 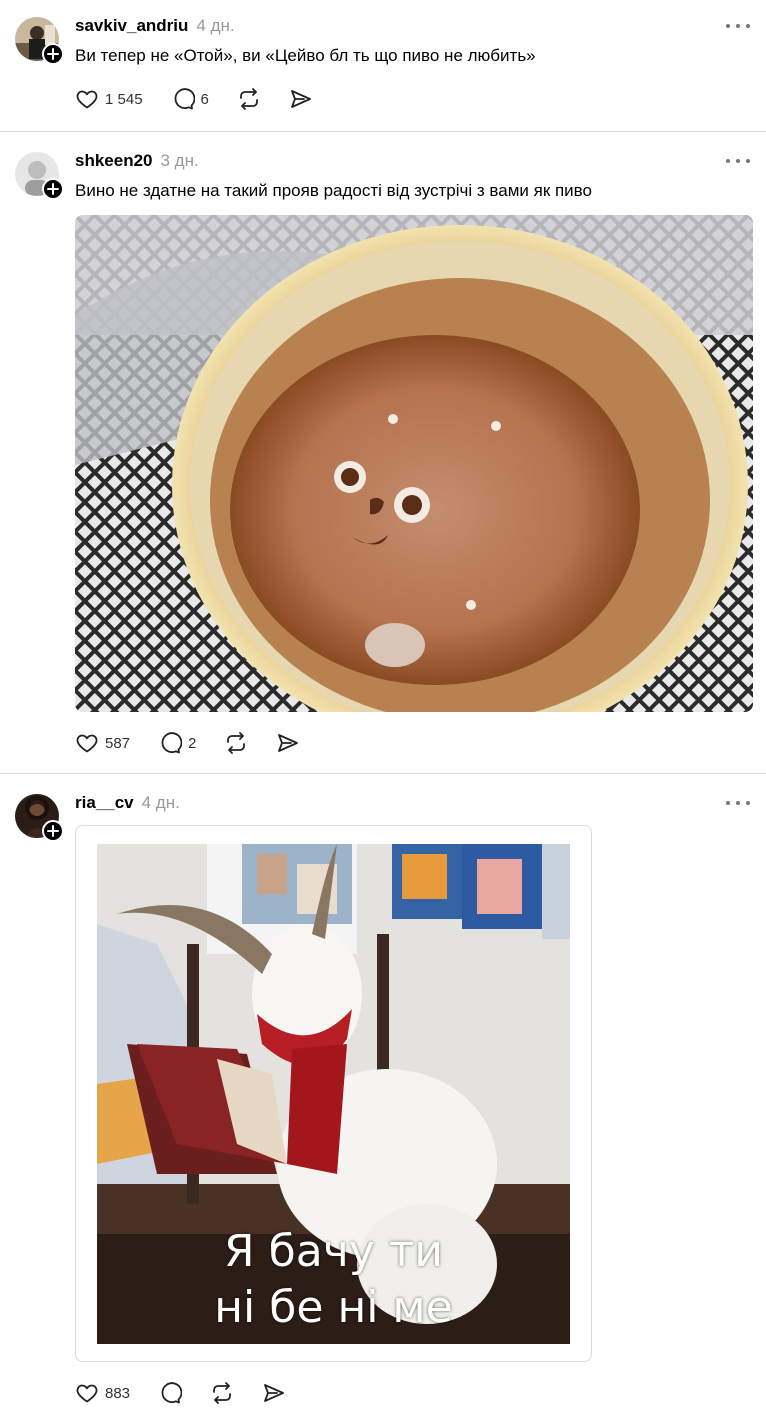 What do you see at coordinates (333, 1280) in the screenshot?
I see `meme-caption: Я бачу ти ні бе ні ме` at bounding box center [333, 1280].